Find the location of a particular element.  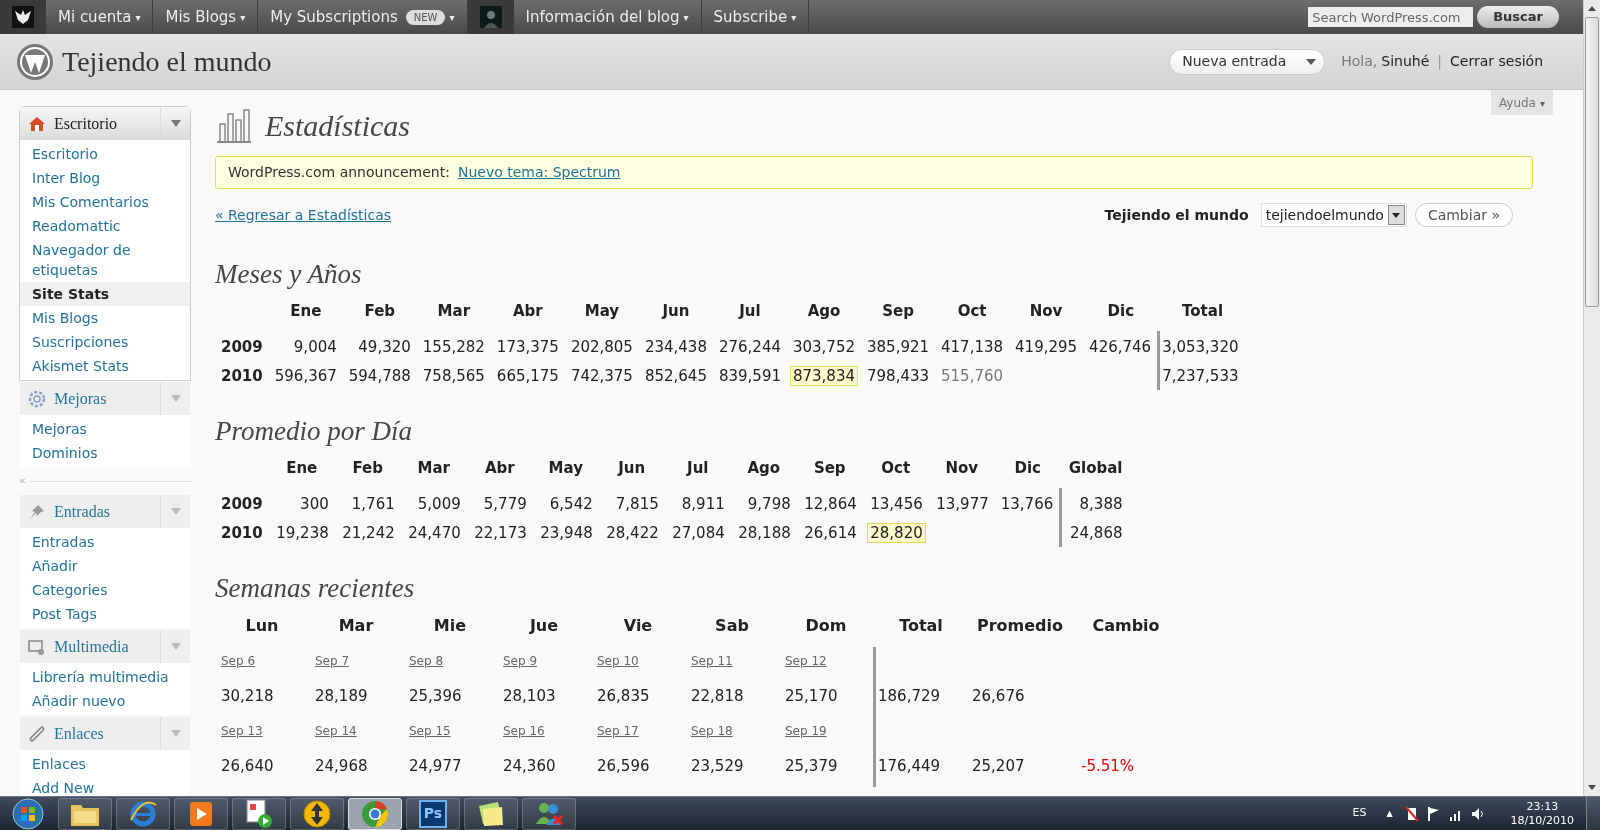

menu-group-title: Mejoras is located at coordinates (107, 398).